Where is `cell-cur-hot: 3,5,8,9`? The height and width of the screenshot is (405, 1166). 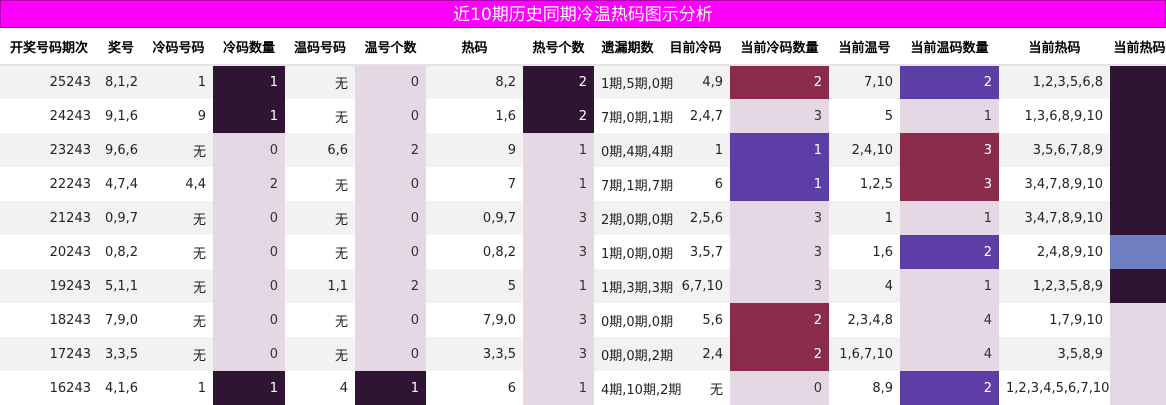 cell-cur-hot: 3,5,8,9 is located at coordinates (1054, 354).